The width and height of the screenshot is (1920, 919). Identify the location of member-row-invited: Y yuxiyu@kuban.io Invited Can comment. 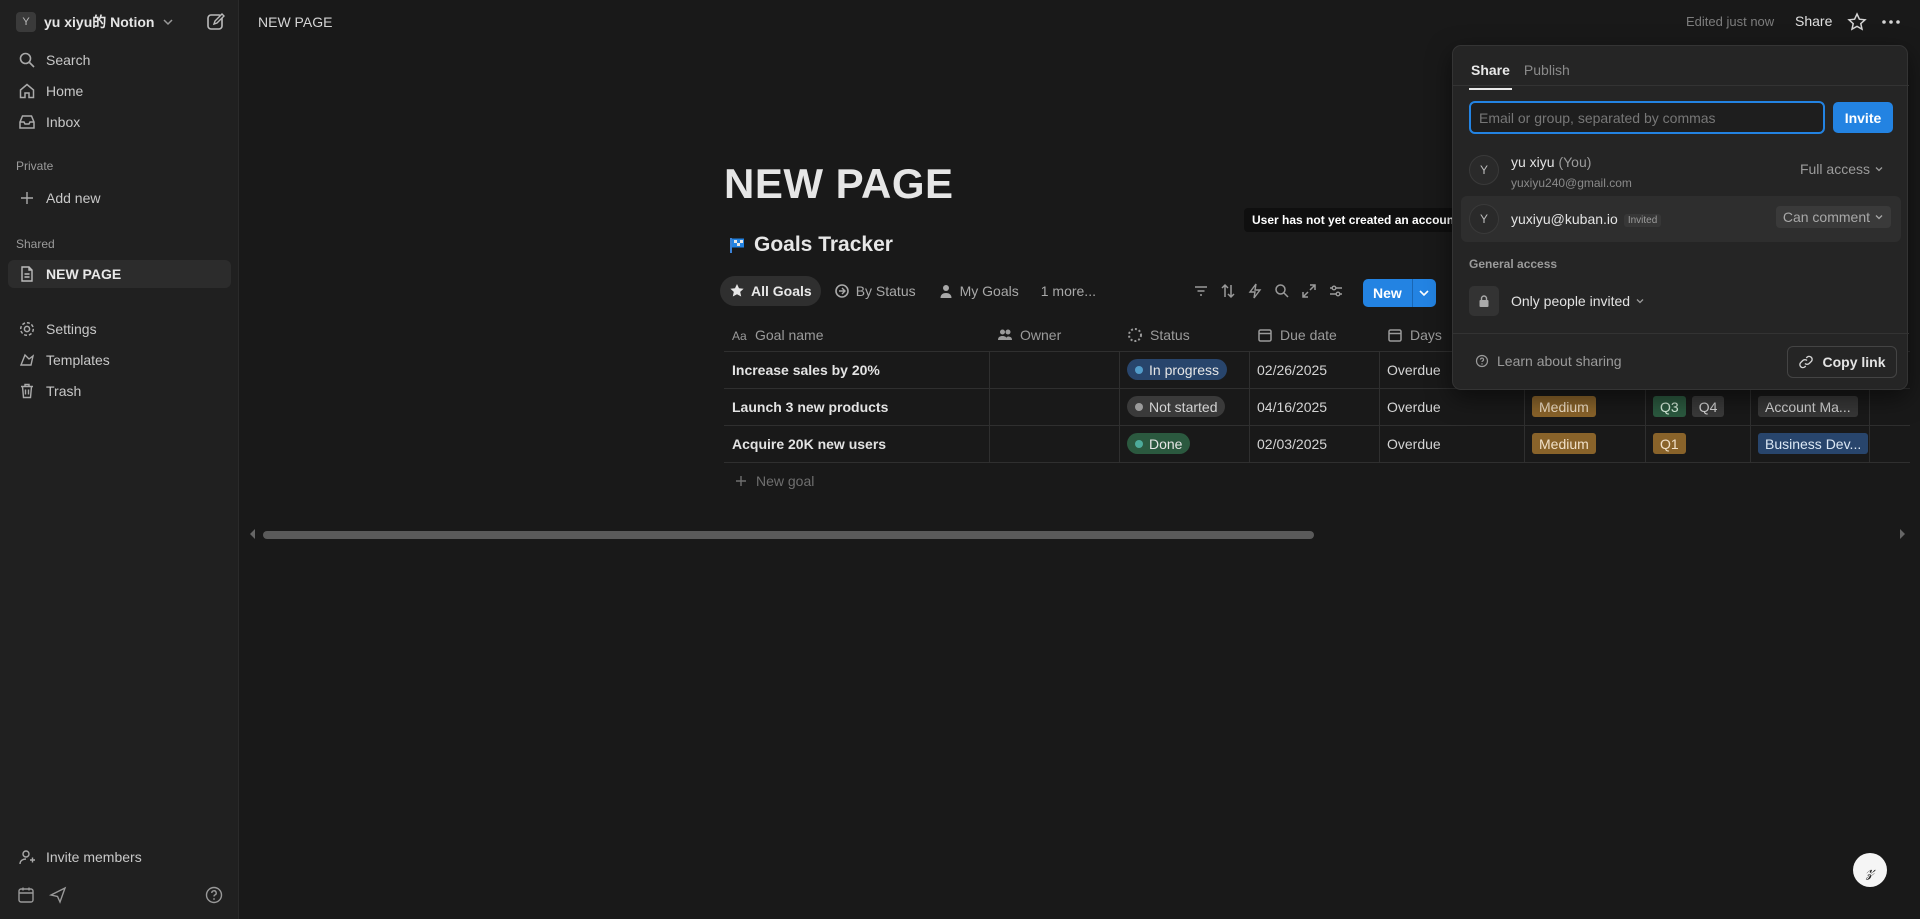
(1681, 219).